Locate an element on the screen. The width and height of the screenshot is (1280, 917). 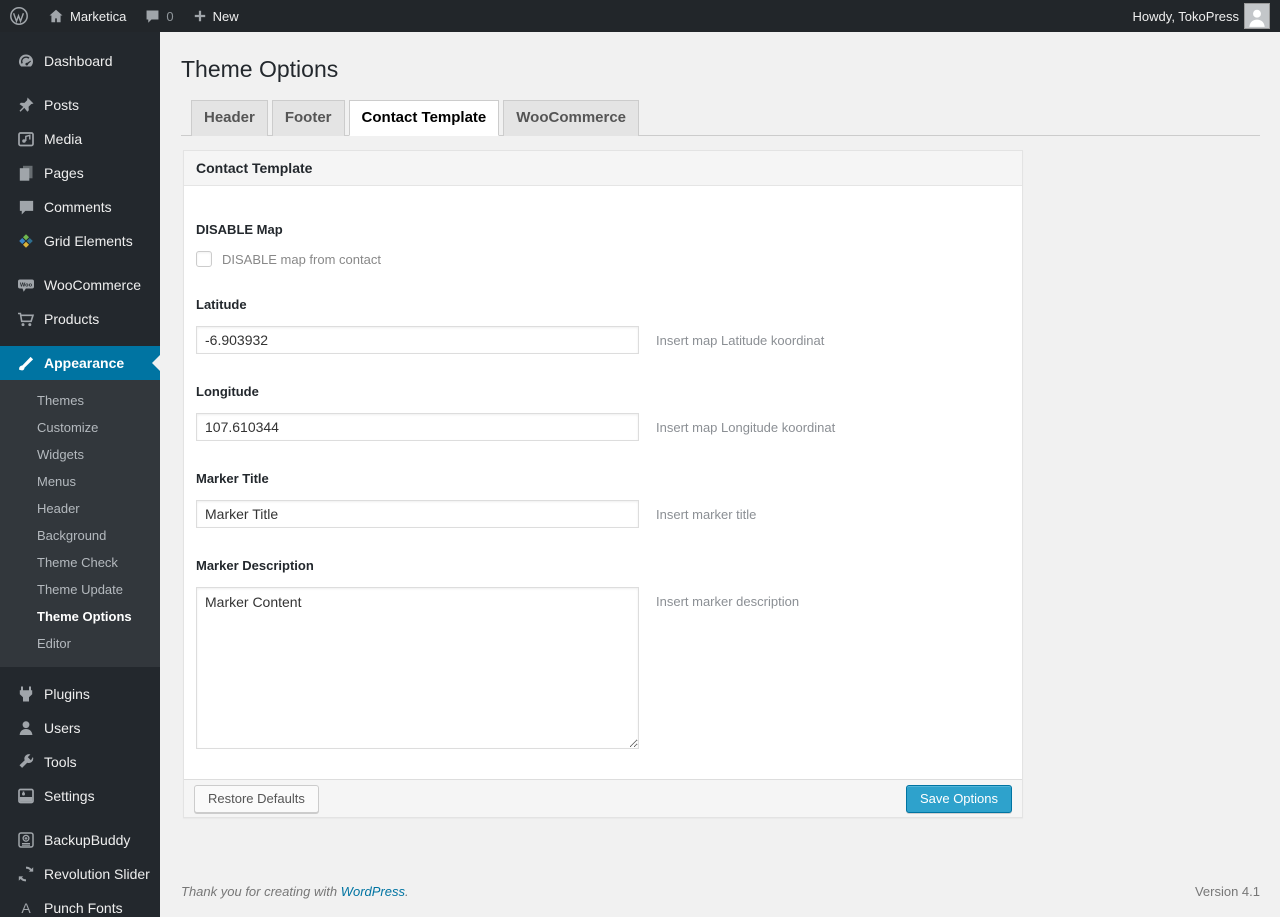
sidebar-item-woocommerce: Woo WooCommerce is located at coordinates (80, 285).